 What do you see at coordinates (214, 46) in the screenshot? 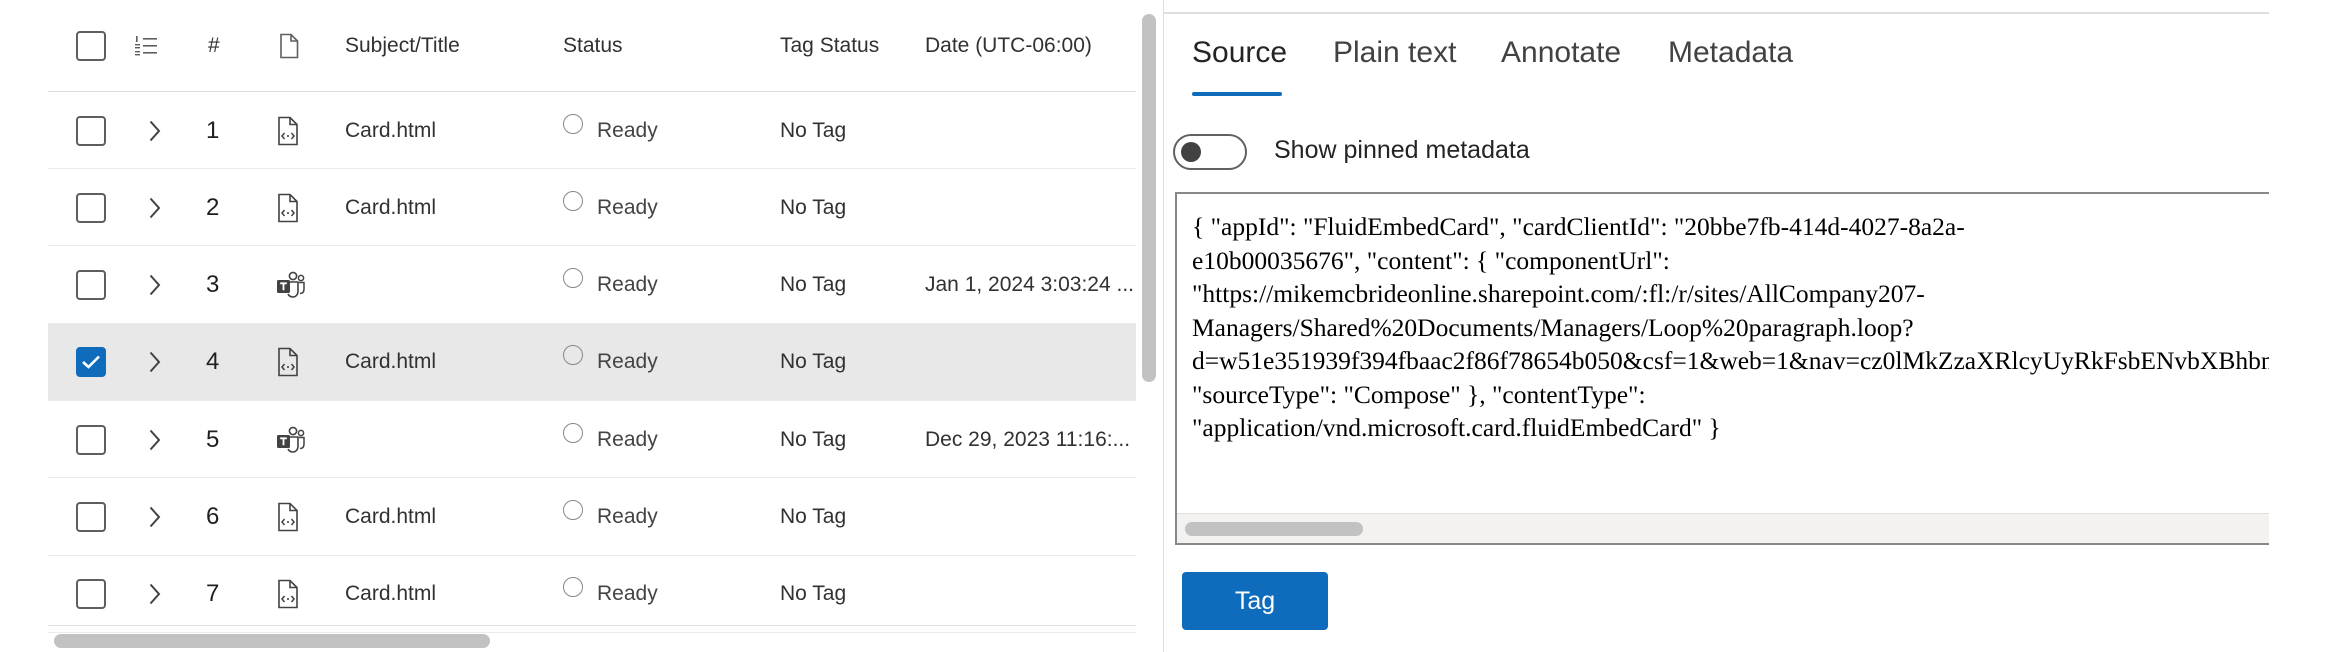
I see `column-header-number: #` at bounding box center [214, 46].